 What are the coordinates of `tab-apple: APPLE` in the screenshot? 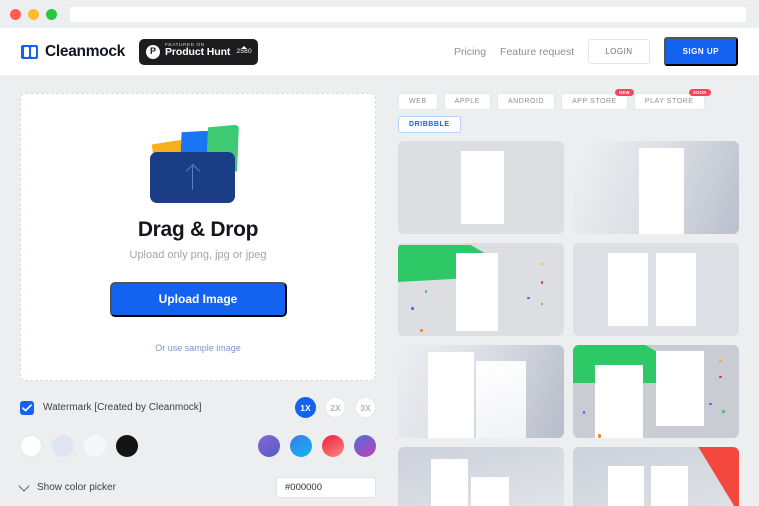 It's located at (467, 101).